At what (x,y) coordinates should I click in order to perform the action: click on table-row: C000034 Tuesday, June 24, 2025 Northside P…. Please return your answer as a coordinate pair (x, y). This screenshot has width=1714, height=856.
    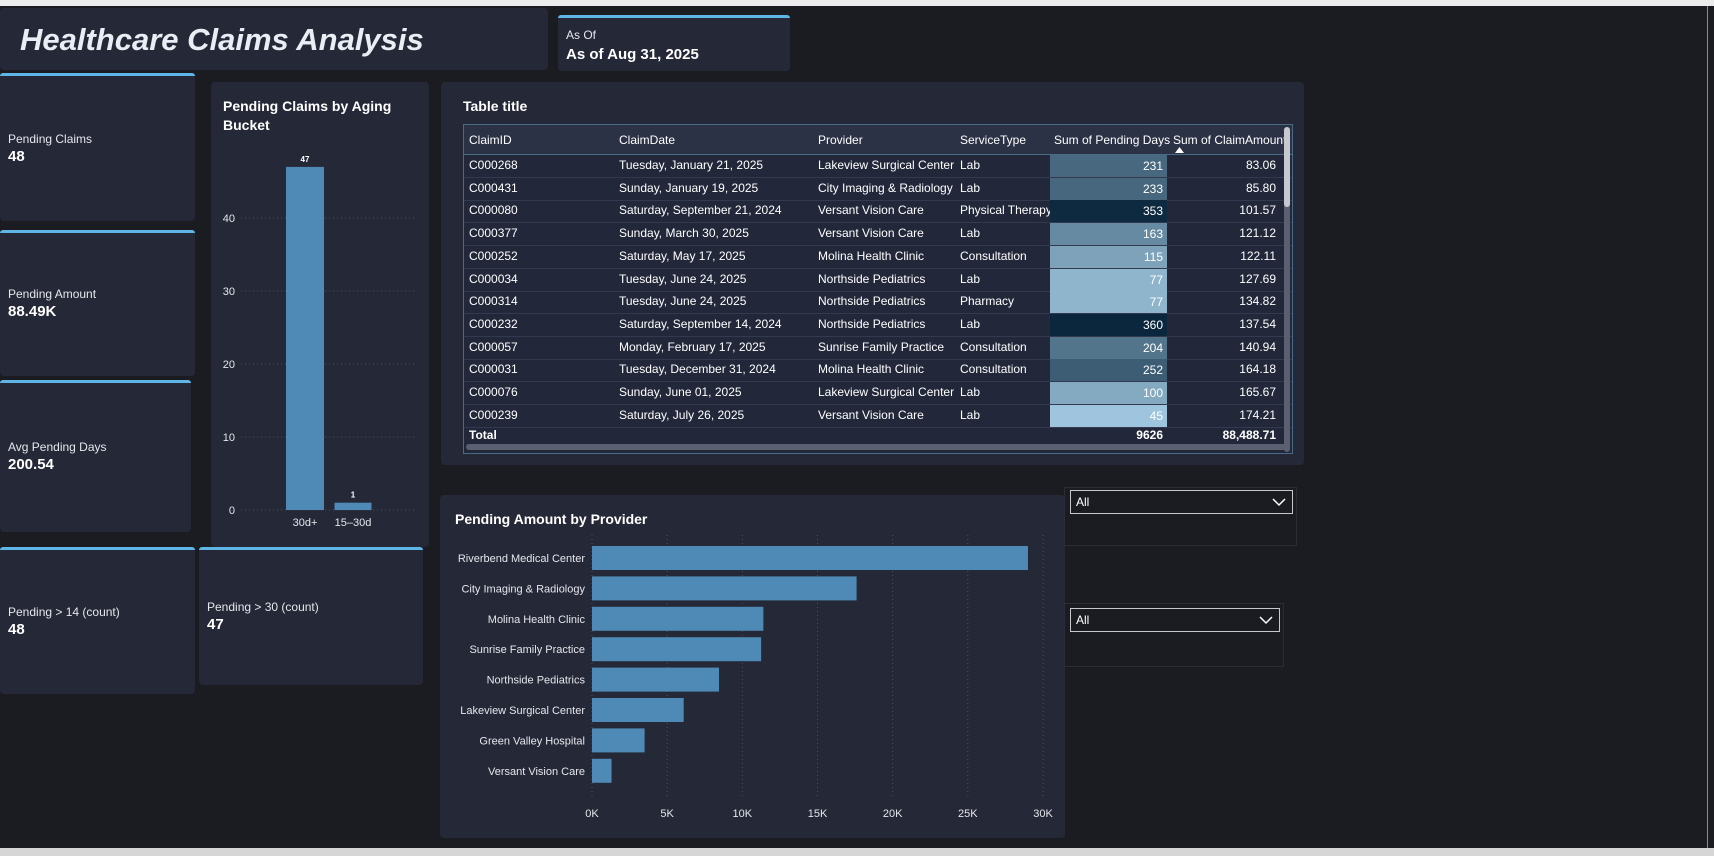
    Looking at the image, I should click on (878, 280).